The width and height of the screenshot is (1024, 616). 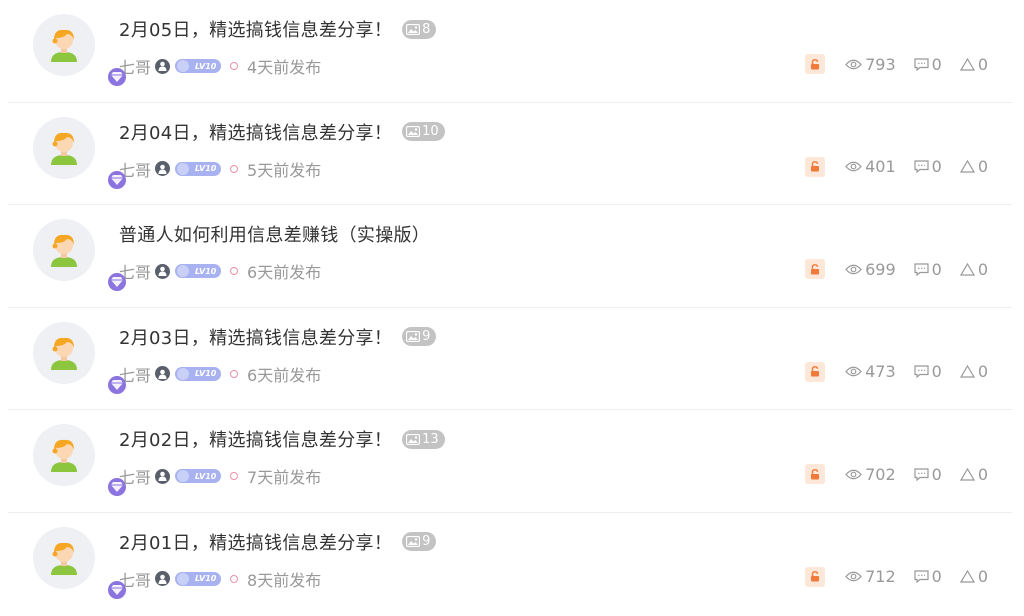 I want to click on views-stat: 699, so click(x=870, y=269).